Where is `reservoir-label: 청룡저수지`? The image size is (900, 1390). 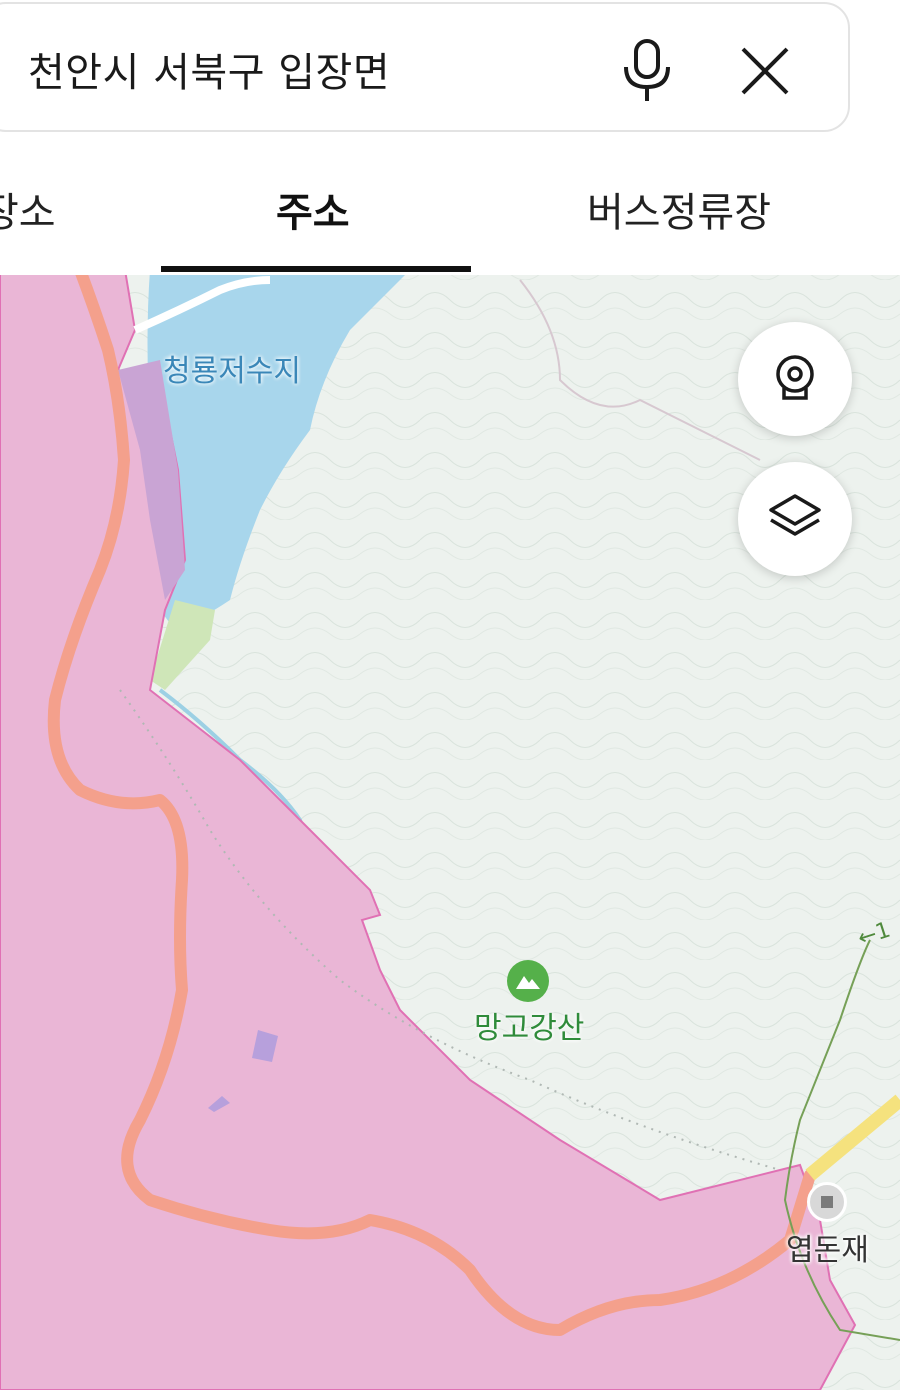
reservoir-label: 청룡저수지 is located at coordinates (232, 368).